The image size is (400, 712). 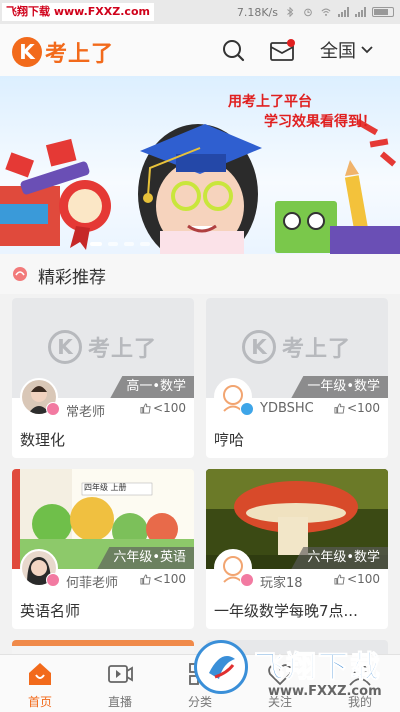 I want to click on course-card: 四年级 上册 六年级•英语 何菲老师 <100 英语名师, so click(x=103, y=549).